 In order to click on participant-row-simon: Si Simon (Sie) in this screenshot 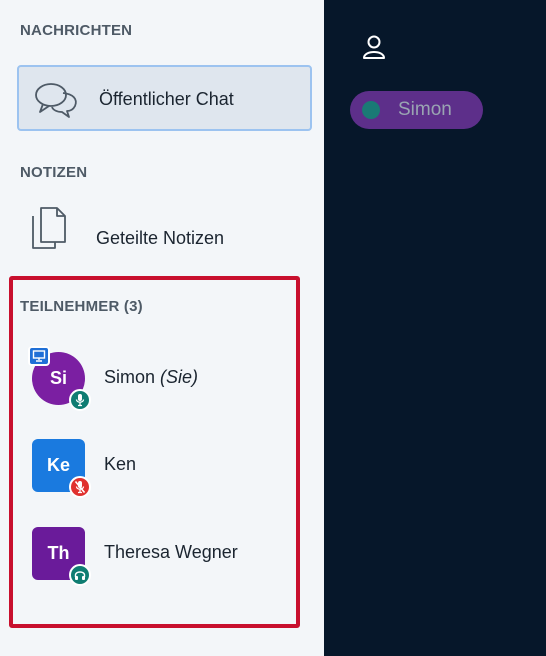, I will do `click(160, 379)`.